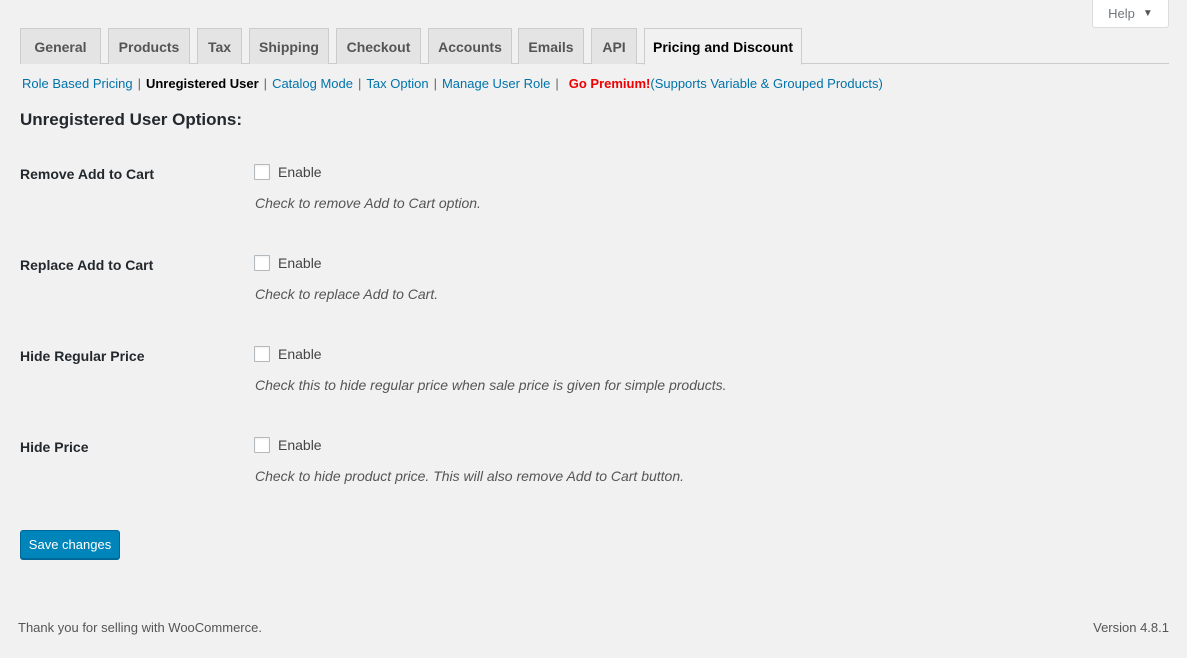 This screenshot has width=1187, height=658. What do you see at coordinates (87, 265) in the screenshot?
I see `option-label-replace-add-to-cart: Replace Add to Cart` at bounding box center [87, 265].